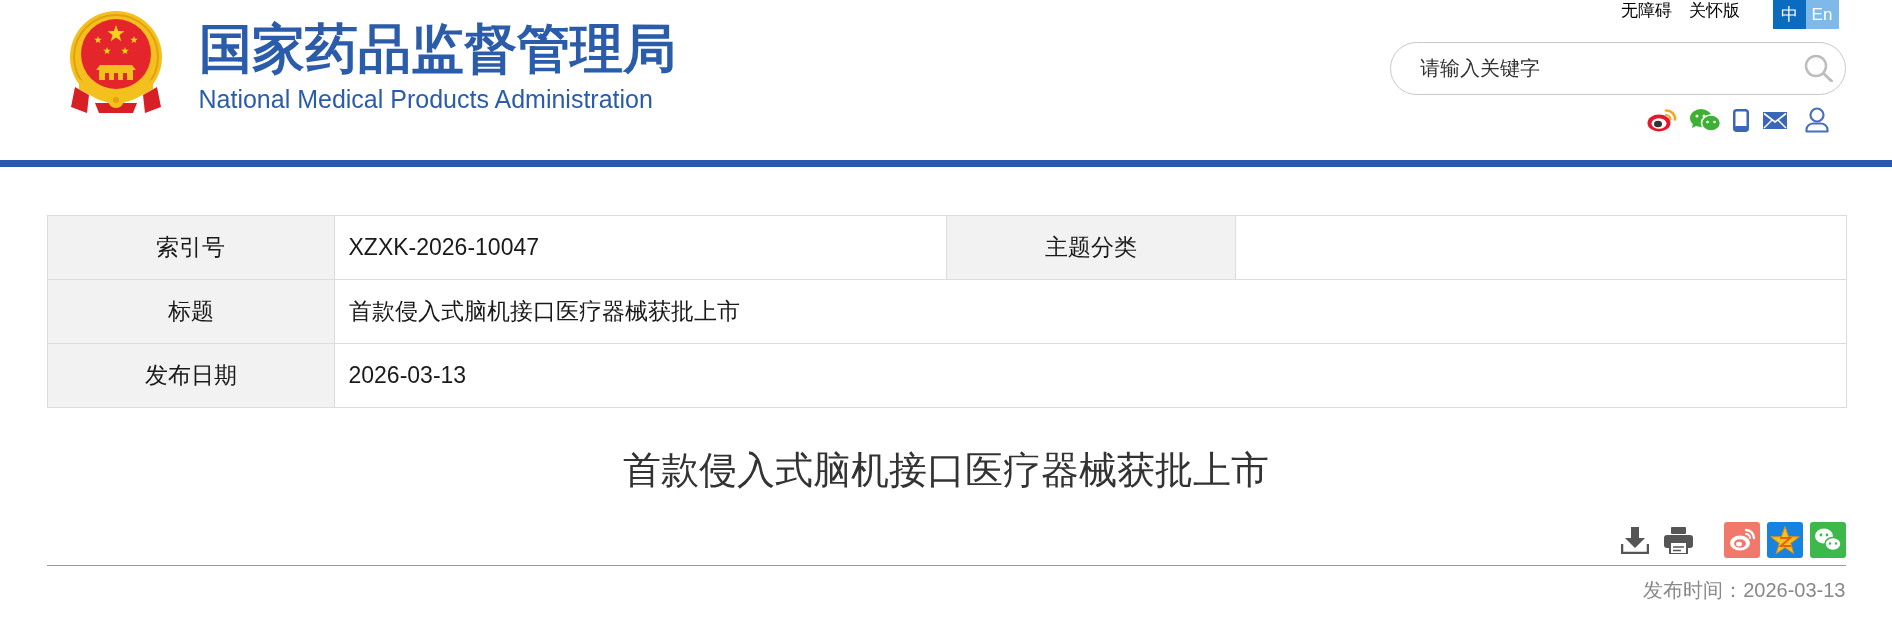 The image size is (1892, 618). Describe the element at coordinates (1646, 10) in the screenshot. I see `header-link: 无障碍` at that location.